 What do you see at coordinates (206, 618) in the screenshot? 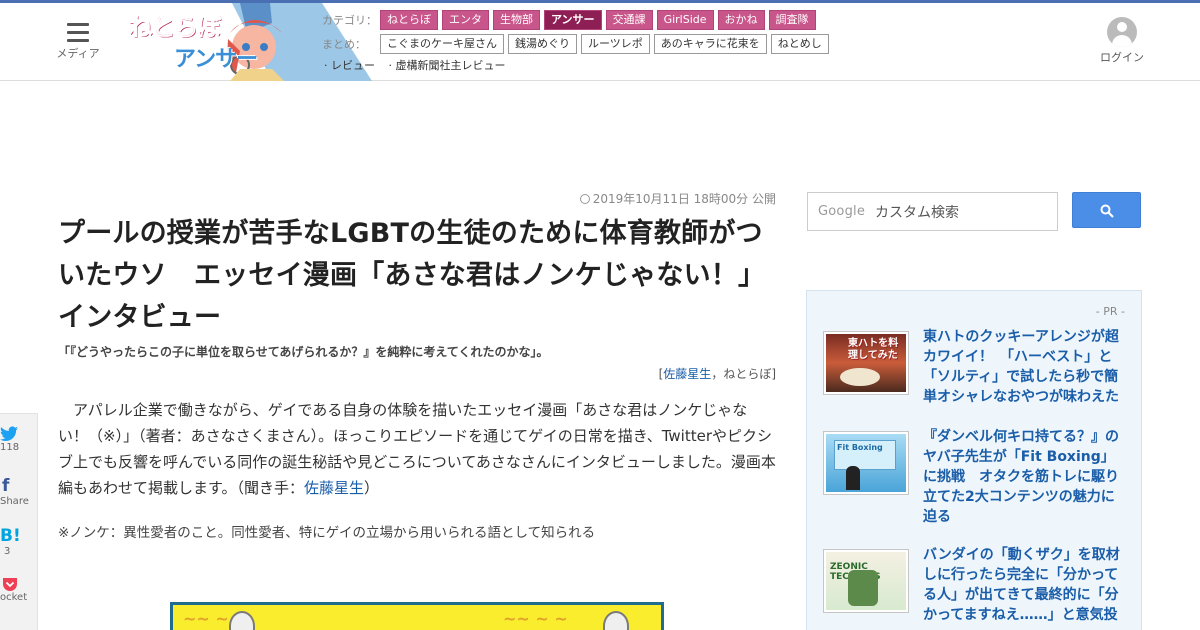
I see `comic-decoration: ~~ ~` at bounding box center [206, 618].